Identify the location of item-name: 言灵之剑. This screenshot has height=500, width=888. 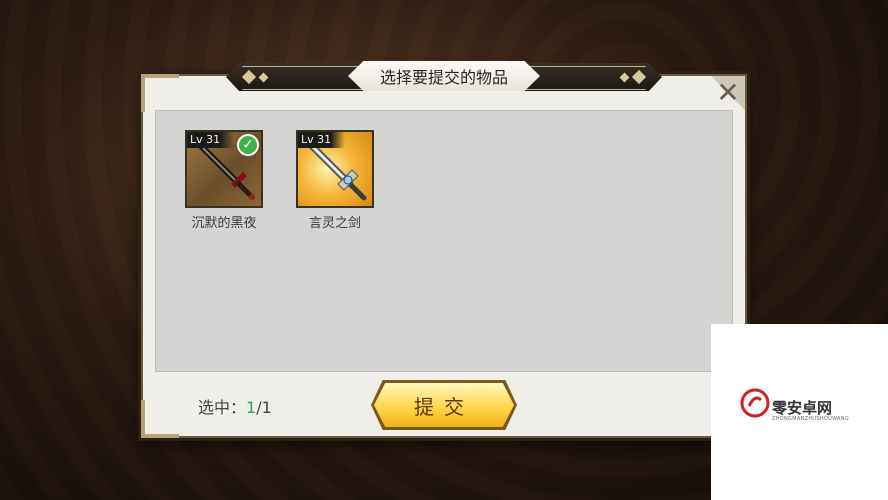
(334, 223).